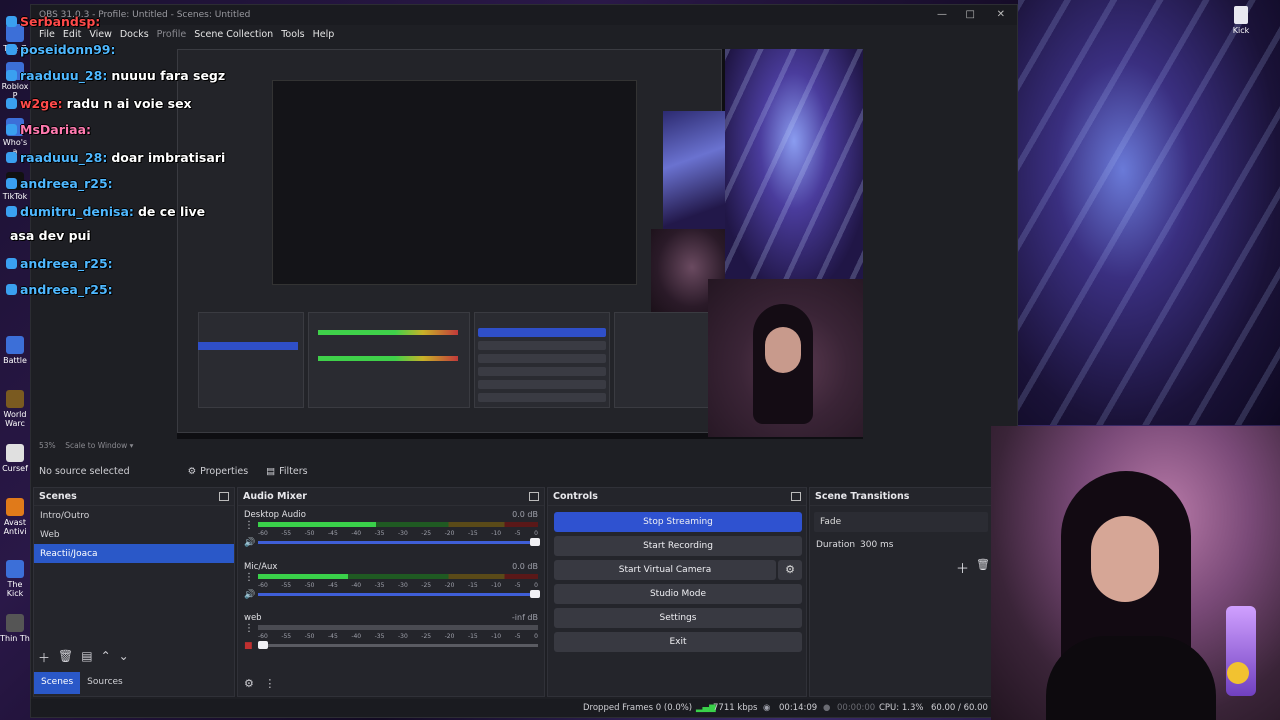 Image resolution: width=1280 pixels, height=720 pixels. I want to click on menu-edit: Edit, so click(72, 35).